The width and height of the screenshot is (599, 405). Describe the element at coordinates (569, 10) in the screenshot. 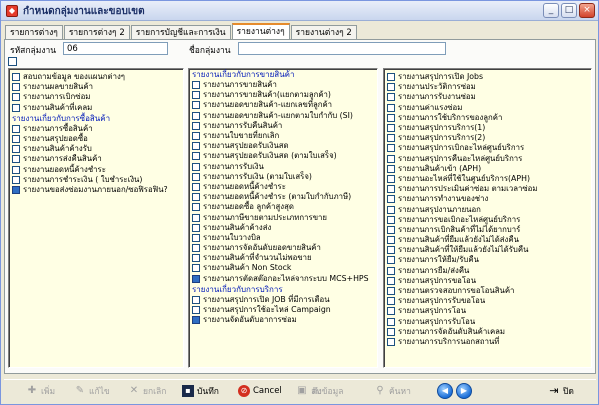

I see `maximize-button: □` at that location.